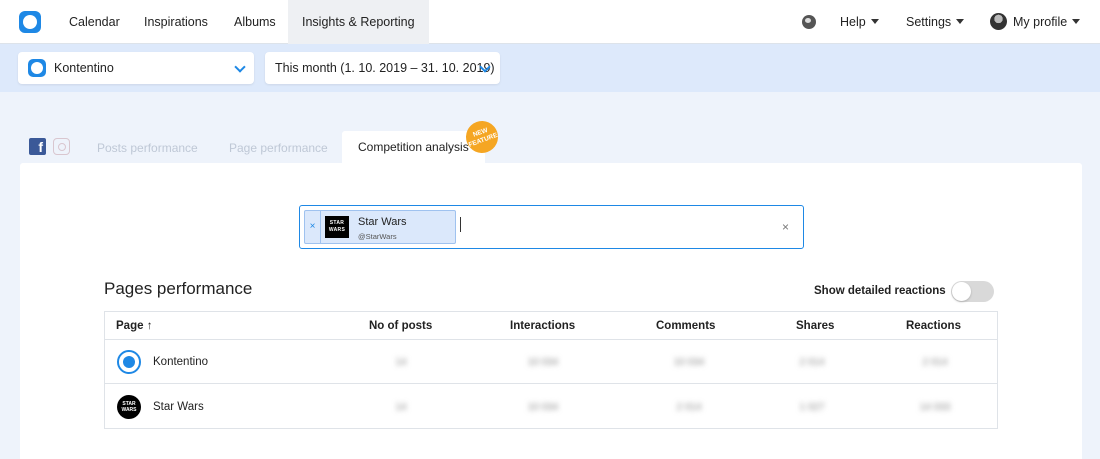  Describe the element at coordinates (460, 224) in the screenshot. I see `text-cursor` at that location.